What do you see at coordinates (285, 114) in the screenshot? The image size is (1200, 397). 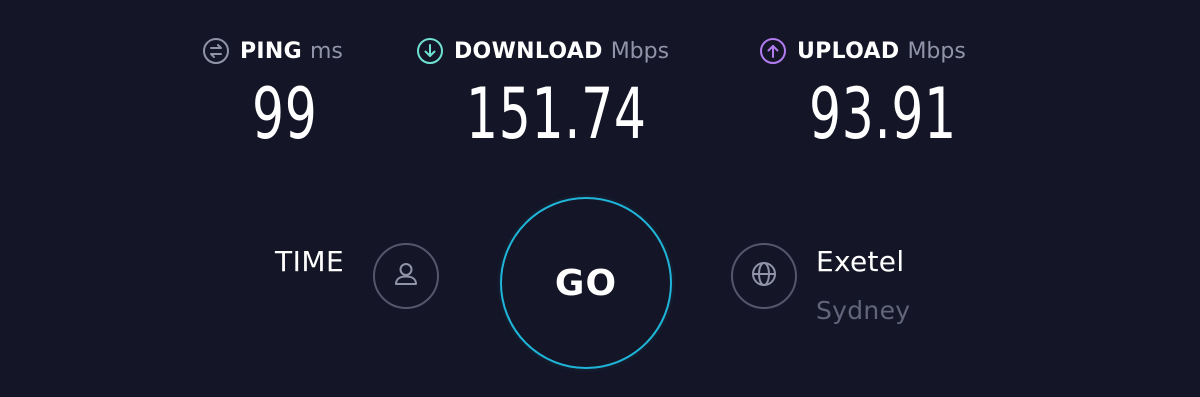 I see `ping-value: 99` at bounding box center [285, 114].